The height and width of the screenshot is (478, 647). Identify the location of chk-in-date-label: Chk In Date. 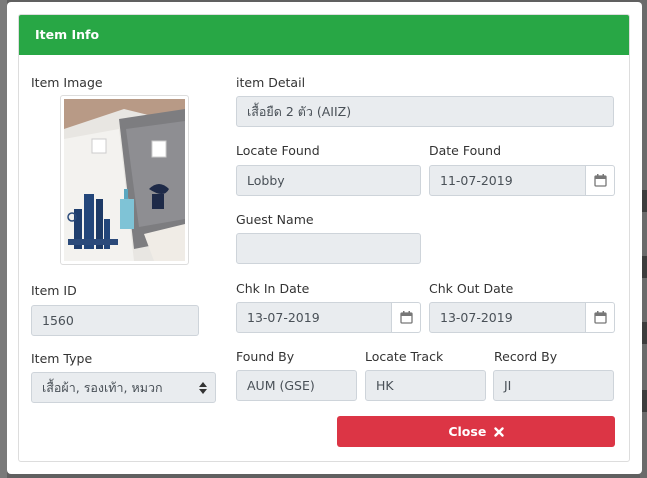
(273, 288).